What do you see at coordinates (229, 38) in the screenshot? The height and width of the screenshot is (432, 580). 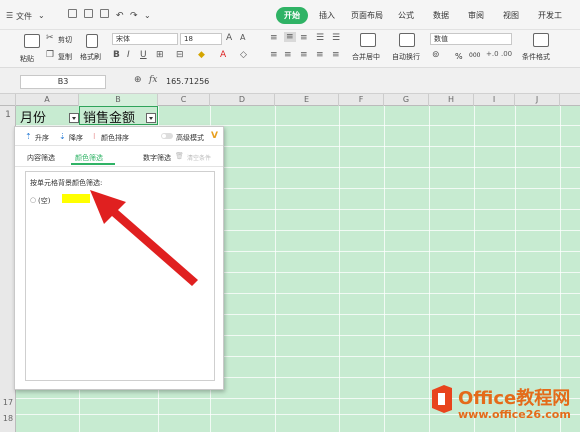 I see `increase-font-icon: A` at bounding box center [229, 38].